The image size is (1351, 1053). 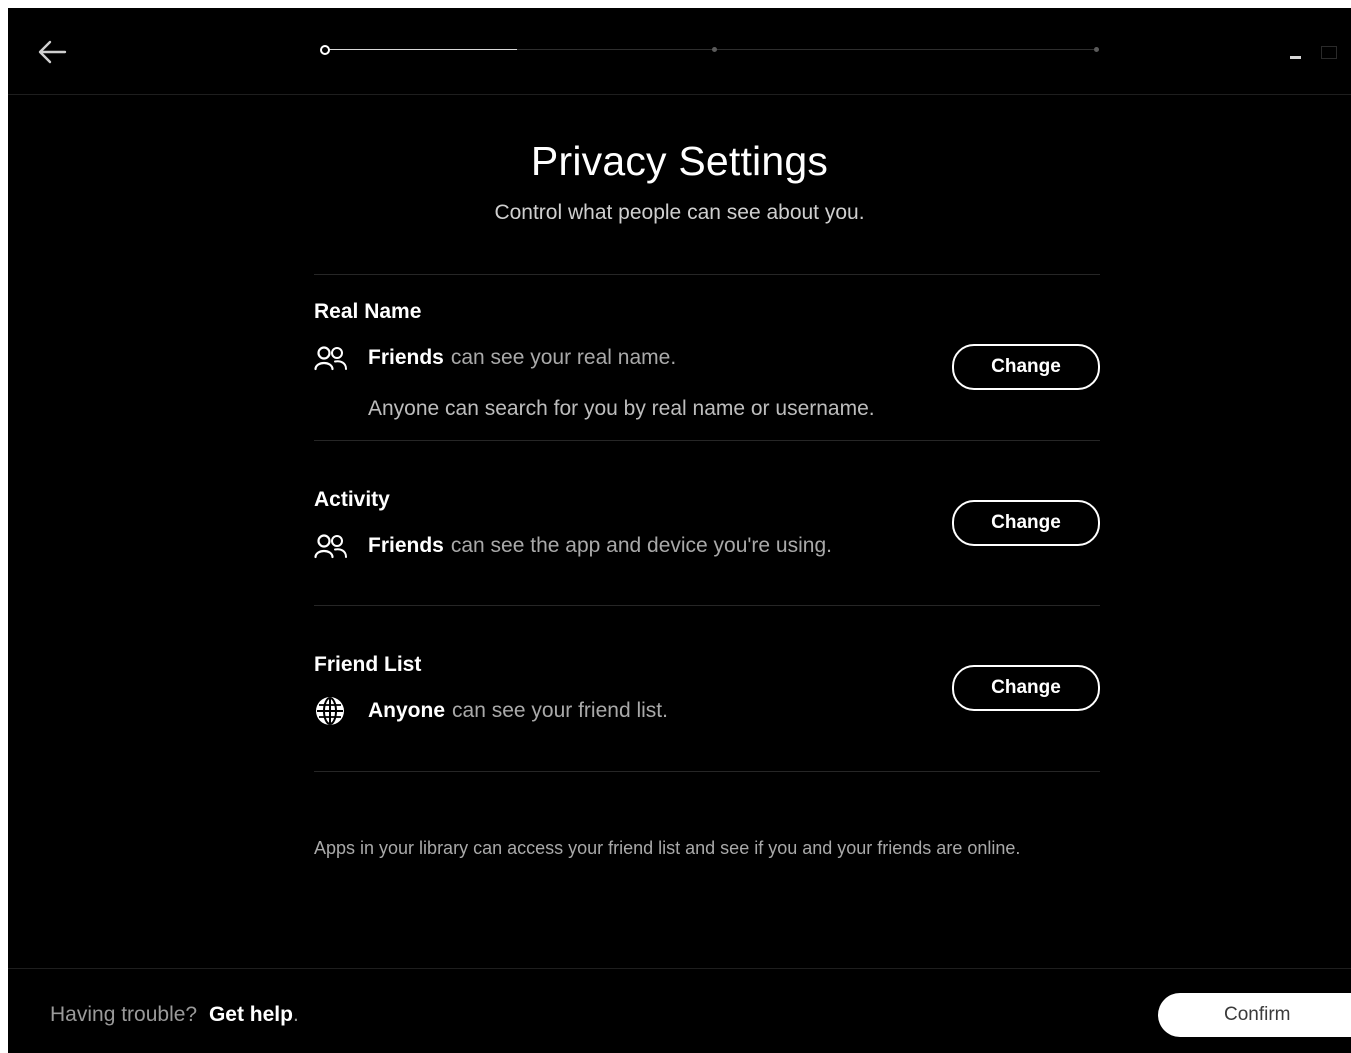 What do you see at coordinates (1329, 52) in the screenshot?
I see `maximize-icon` at bounding box center [1329, 52].